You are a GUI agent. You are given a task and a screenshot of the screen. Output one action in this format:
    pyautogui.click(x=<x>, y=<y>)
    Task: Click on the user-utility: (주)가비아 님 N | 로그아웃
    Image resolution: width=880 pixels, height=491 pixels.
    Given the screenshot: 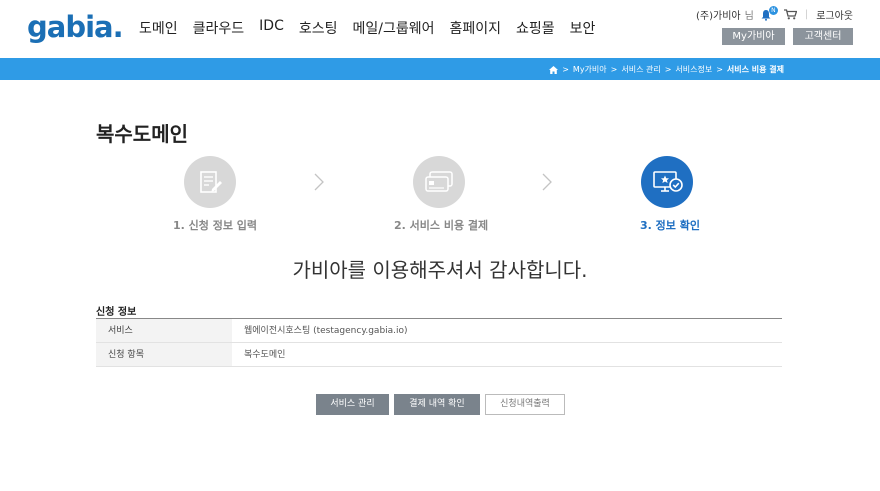 What is the action you would take?
    pyautogui.click(x=774, y=13)
    